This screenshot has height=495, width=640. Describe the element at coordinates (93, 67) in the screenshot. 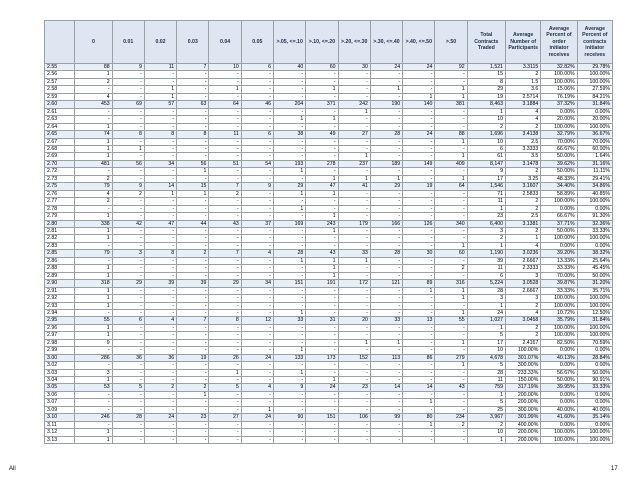

I see `table-cell: 88` at that location.